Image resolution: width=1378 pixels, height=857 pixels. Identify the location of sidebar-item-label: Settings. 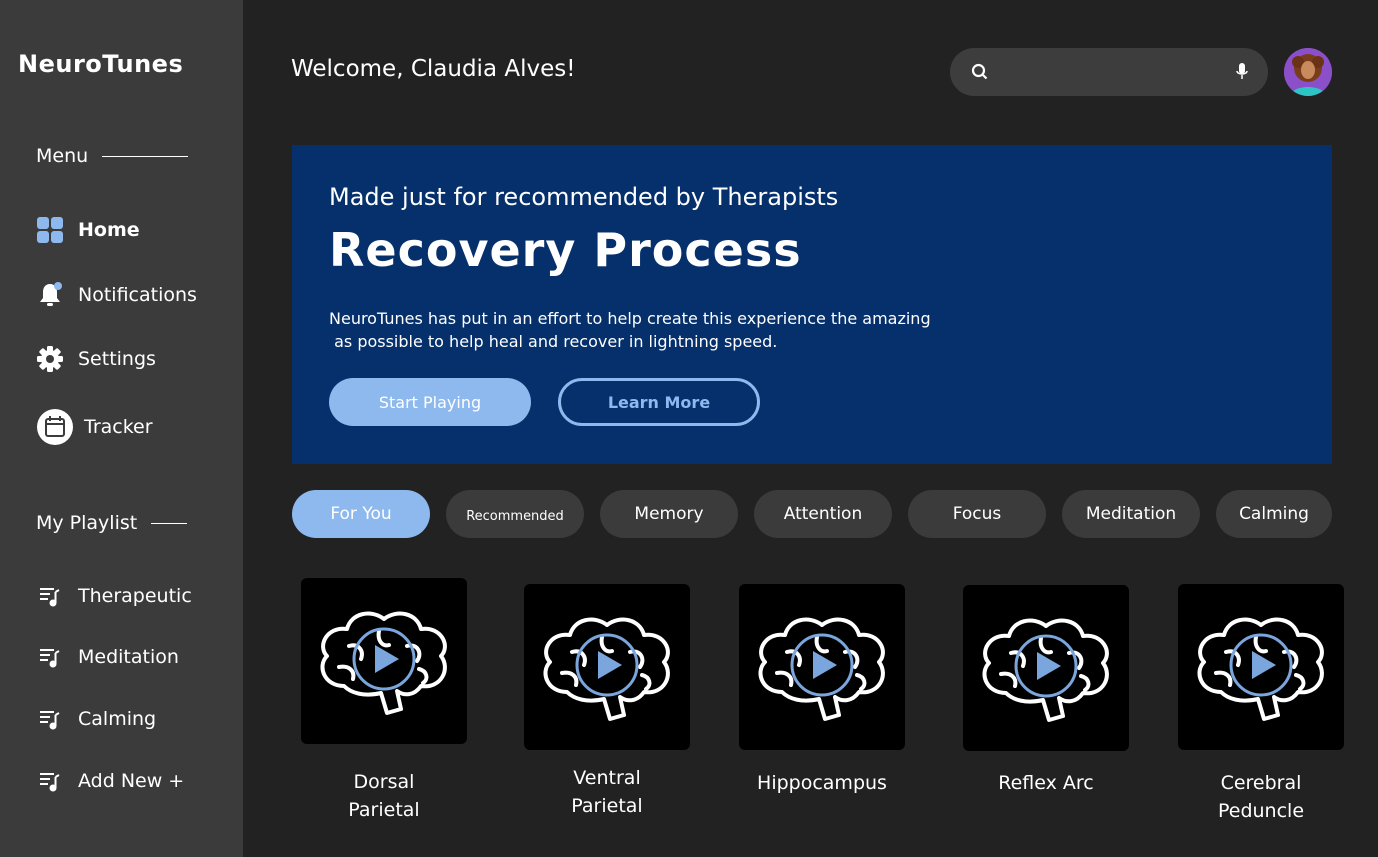
(117, 359).